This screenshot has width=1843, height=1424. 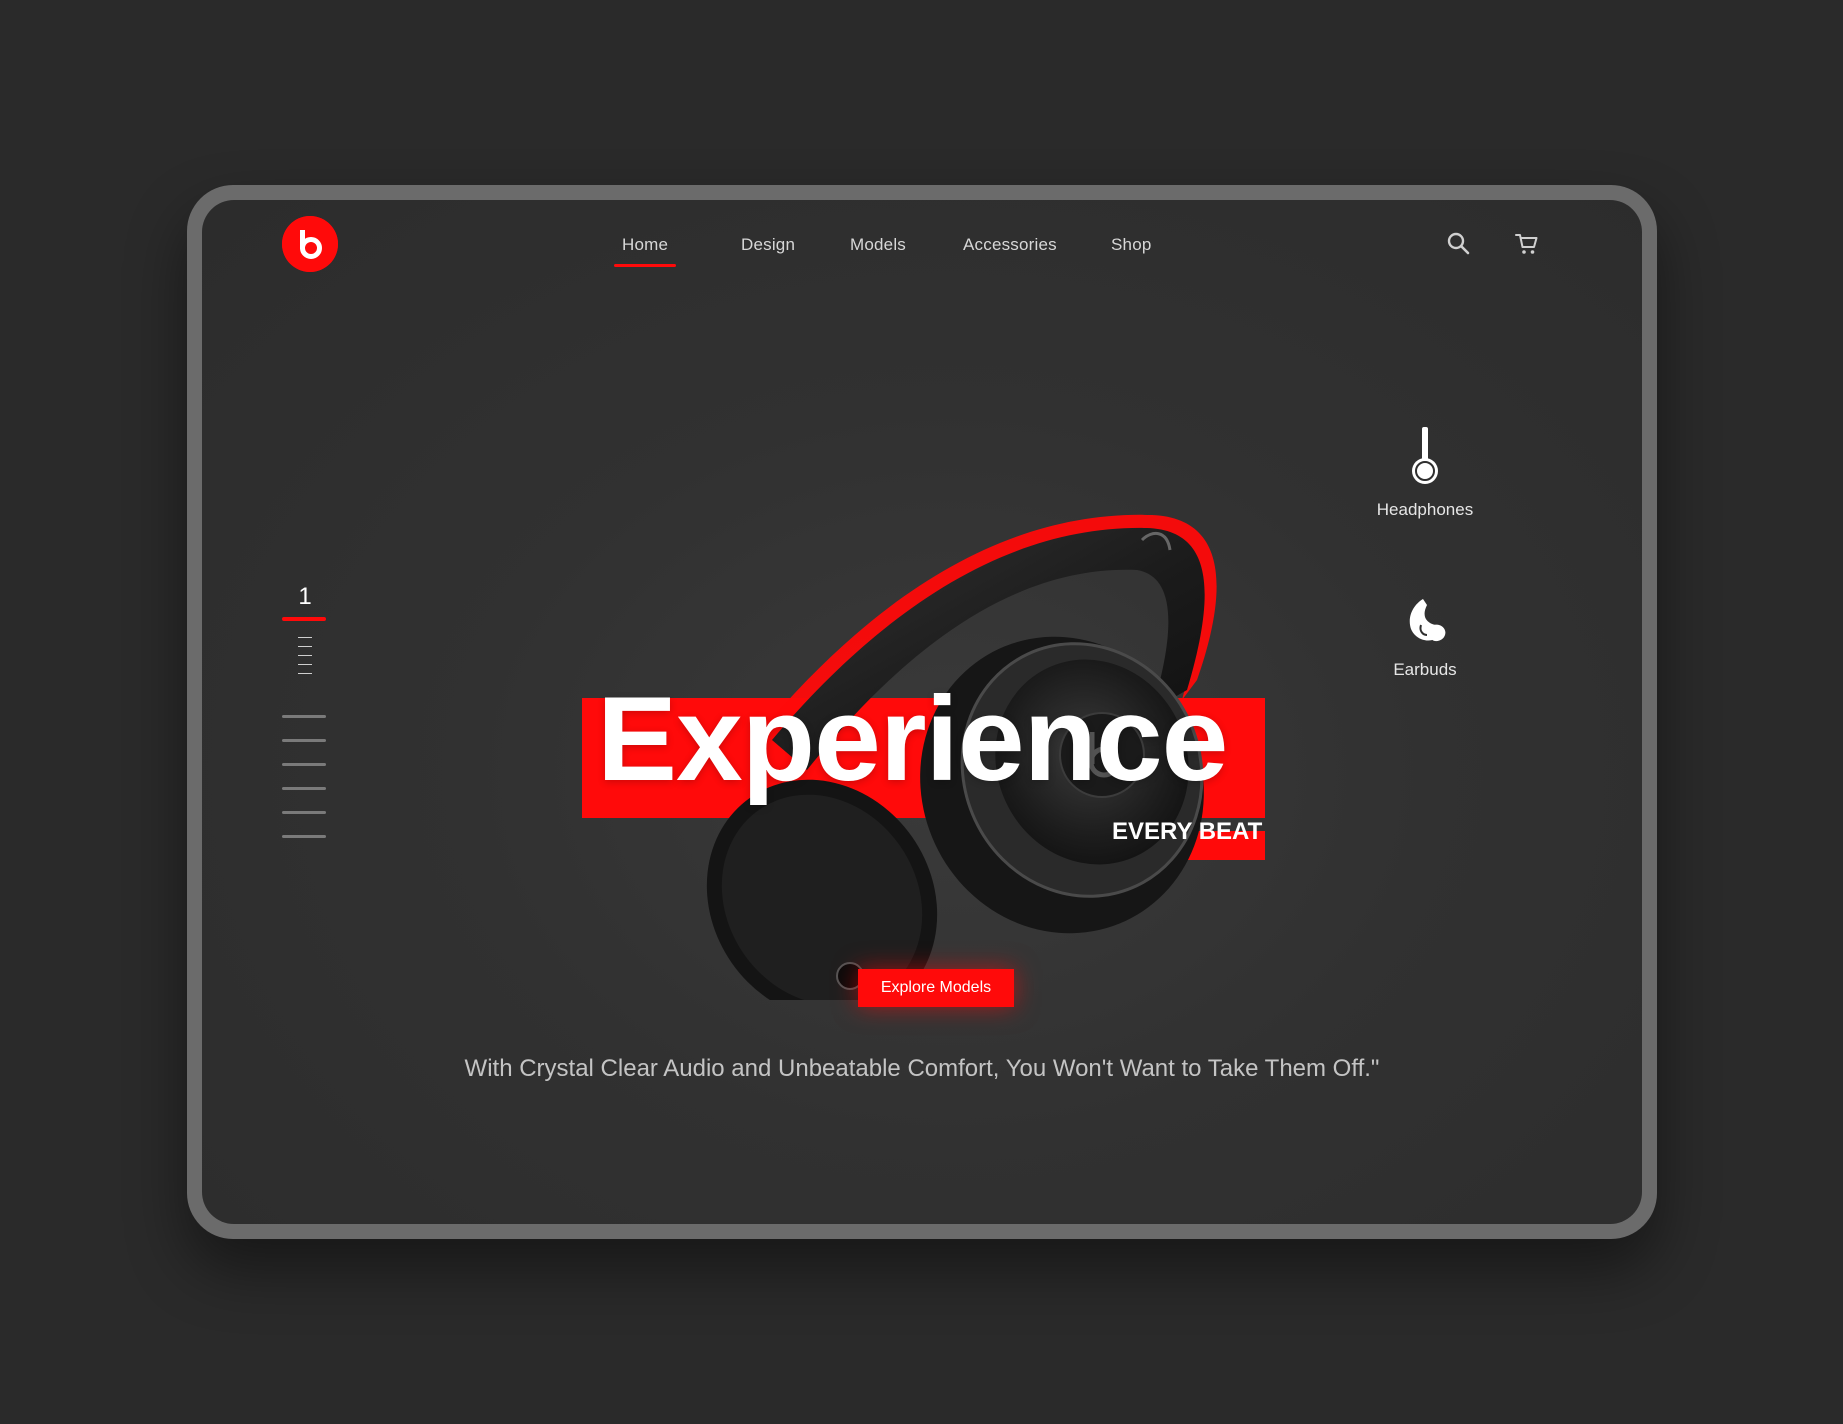 What do you see at coordinates (768, 245) in the screenshot?
I see `nav-design: Design` at bounding box center [768, 245].